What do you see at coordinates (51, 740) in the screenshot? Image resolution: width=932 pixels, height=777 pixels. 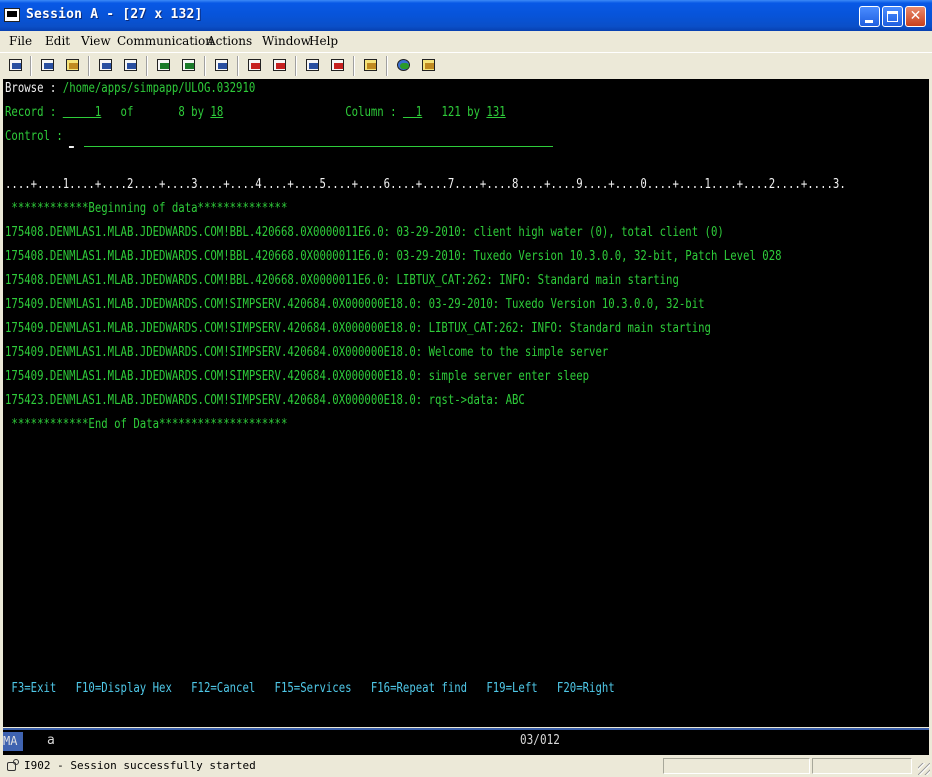 I see `session-letter: a` at bounding box center [51, 740].